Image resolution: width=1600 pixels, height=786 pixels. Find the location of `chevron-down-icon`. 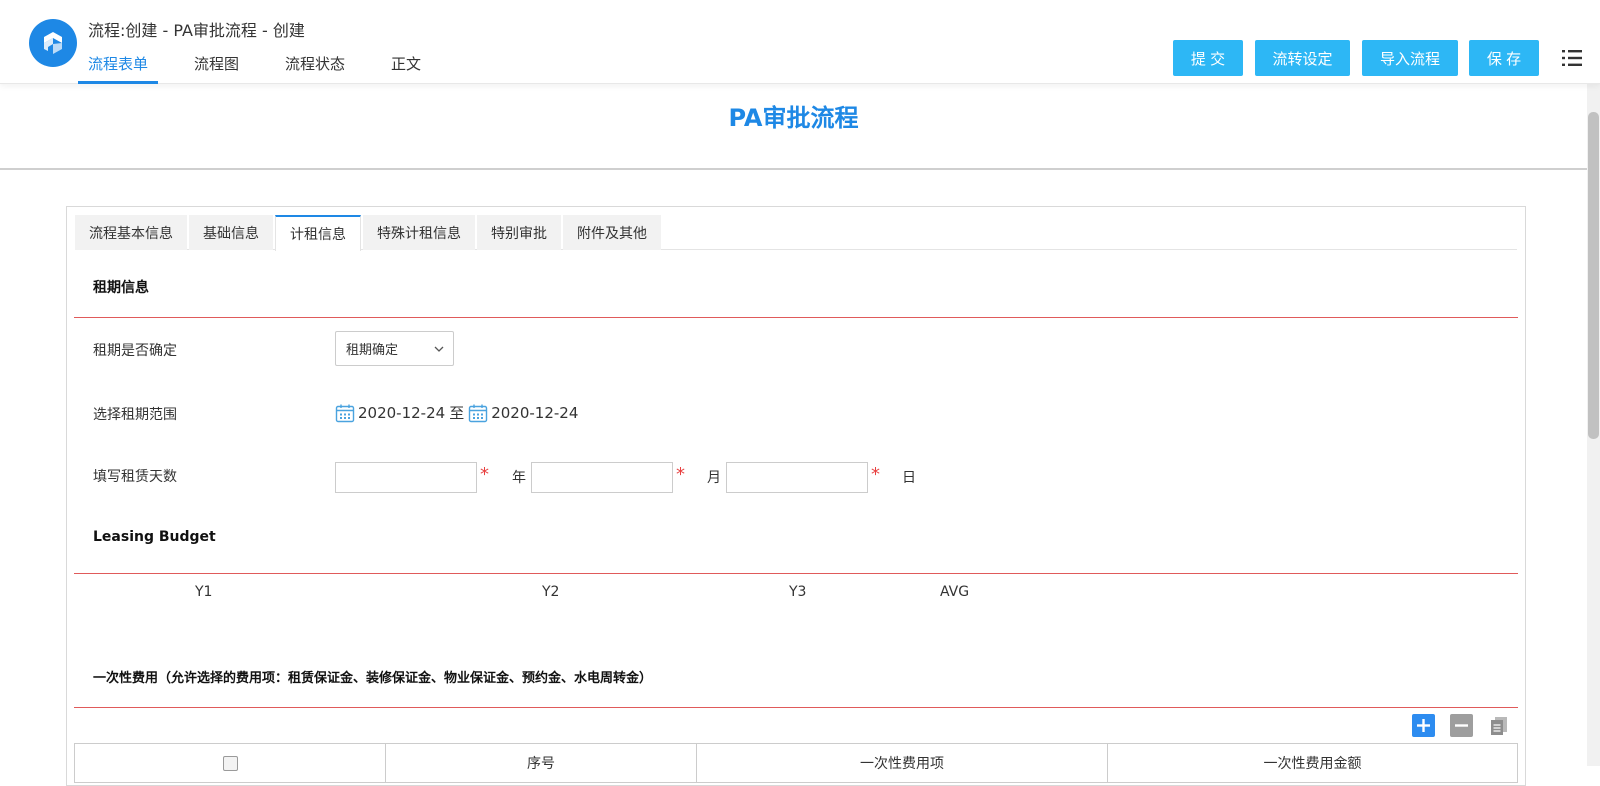

chevron-down-icon is located at coordinates (439, 349).